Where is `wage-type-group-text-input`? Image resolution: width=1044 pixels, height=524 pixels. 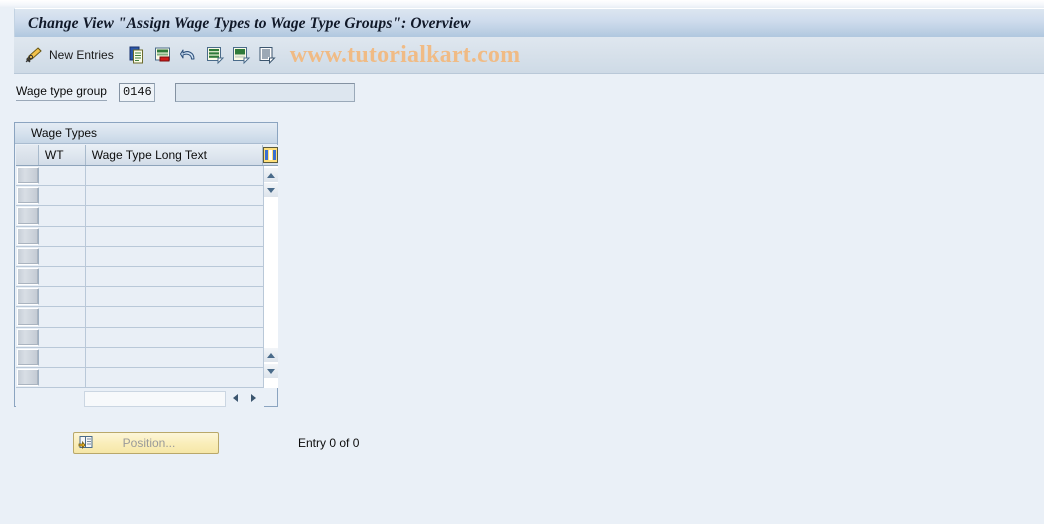 wage-type-group-text-input is located at coordinates (264, 92).